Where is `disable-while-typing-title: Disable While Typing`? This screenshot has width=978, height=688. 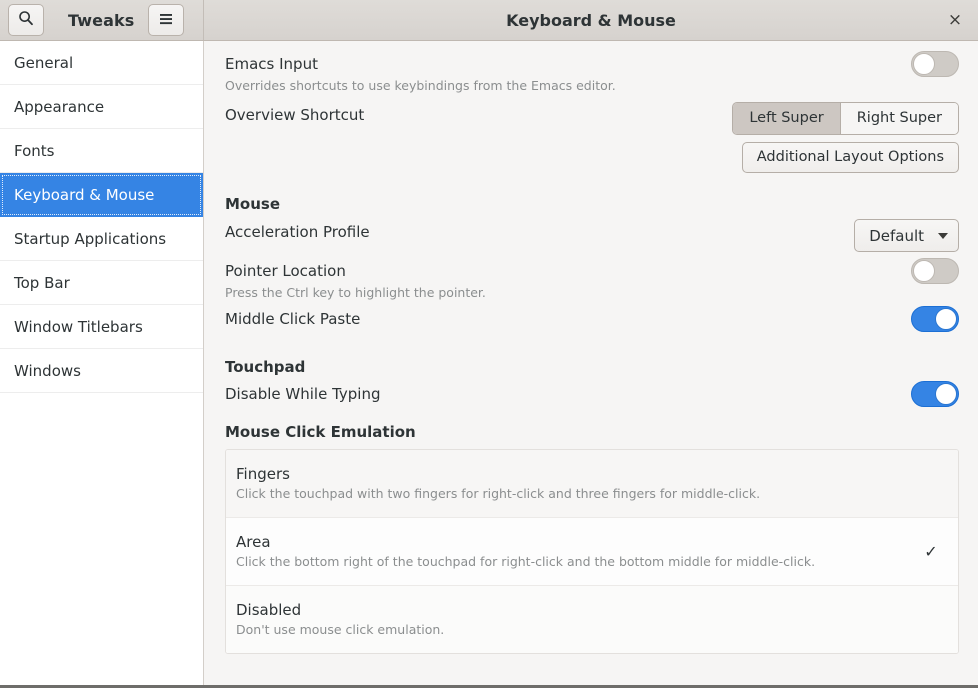
disable-while-typing-title: Disable While Typing is located at coordinates (303, 394).